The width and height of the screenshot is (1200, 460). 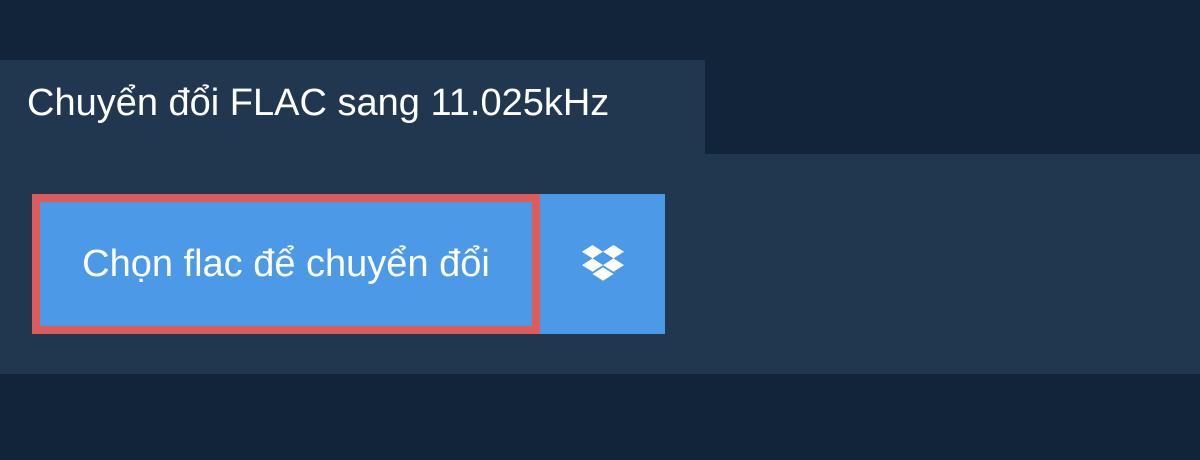 I want to click on choose-file-button: Chọn flac để chuyển đổi, so click(x=286, y=264).